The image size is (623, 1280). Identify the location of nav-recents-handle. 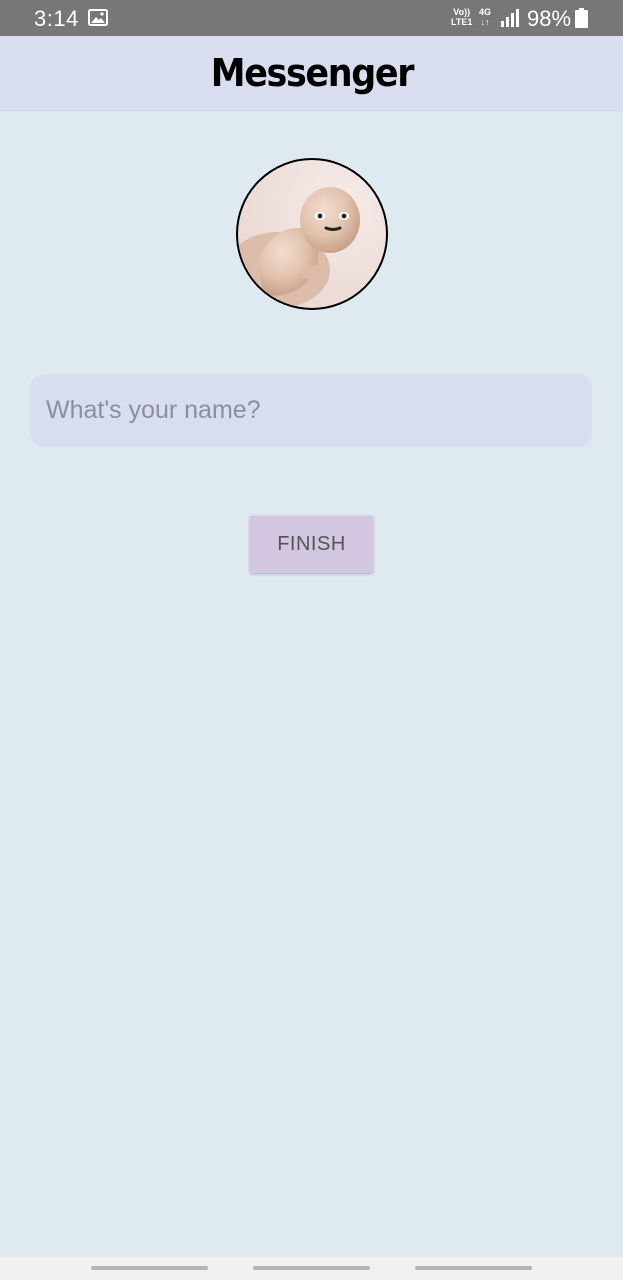
(149, 1268).